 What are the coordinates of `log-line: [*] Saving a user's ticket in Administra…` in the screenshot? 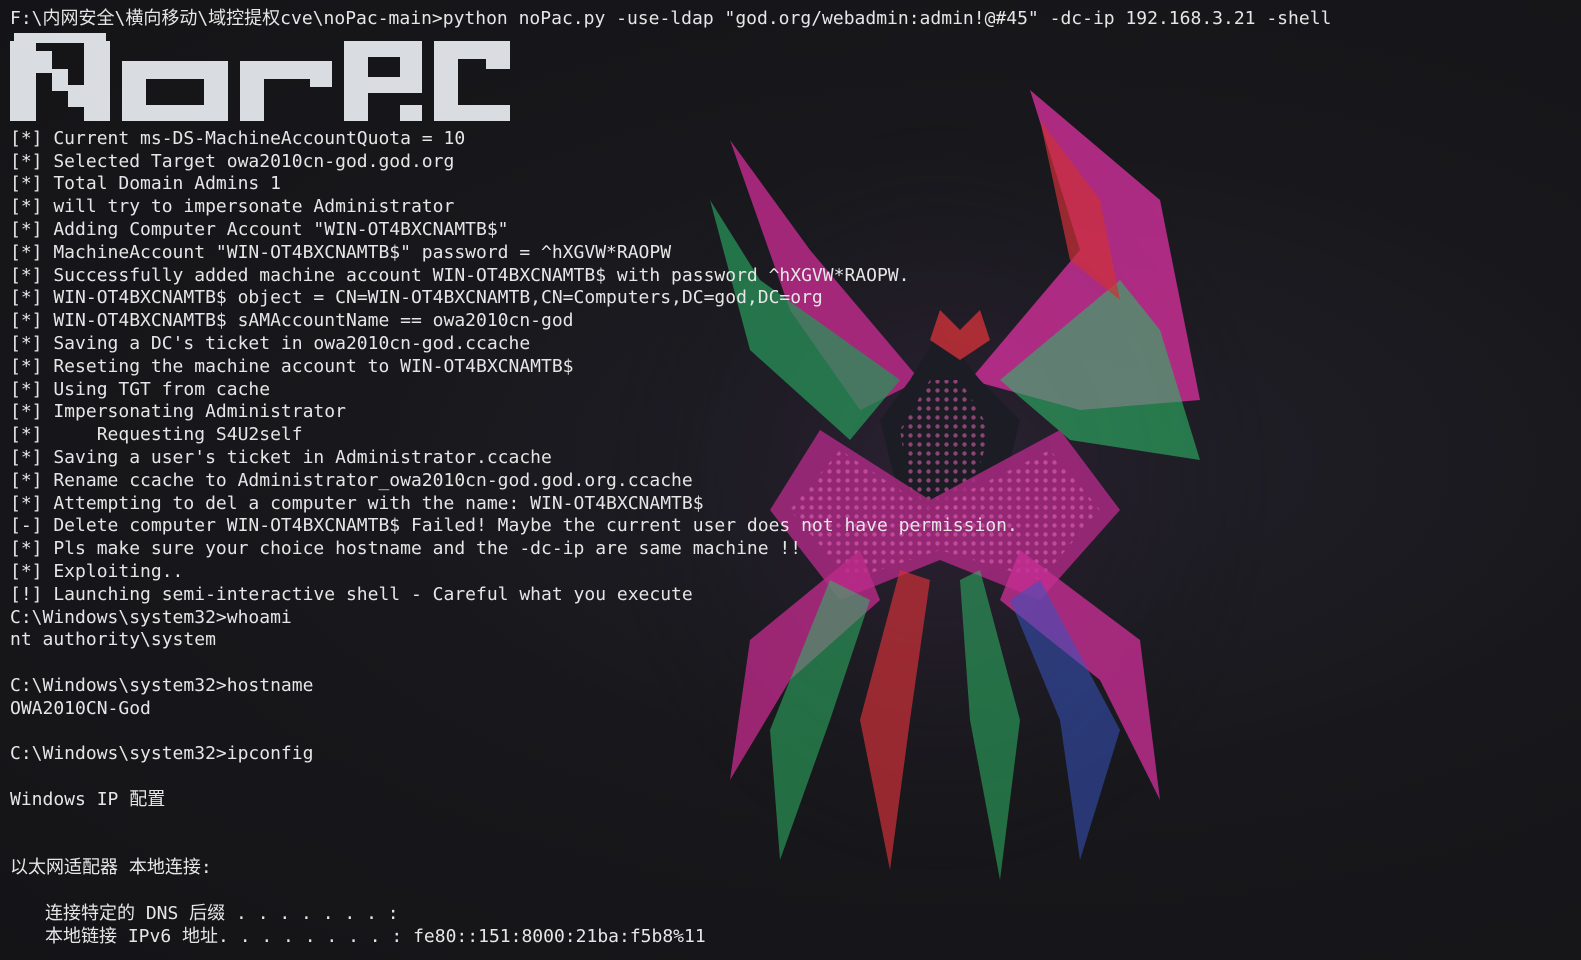 It's located at (281, 457).